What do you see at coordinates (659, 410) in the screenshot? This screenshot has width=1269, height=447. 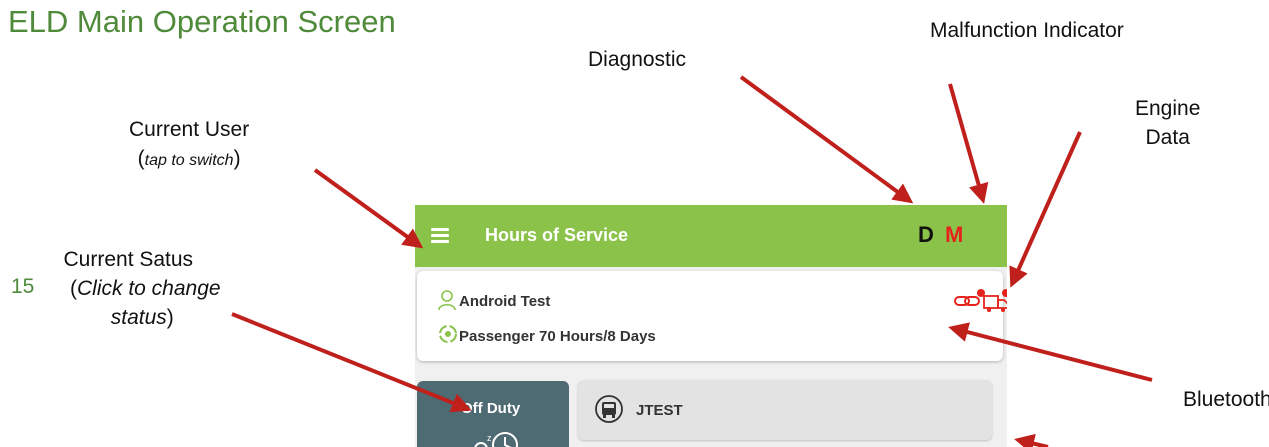 I see `vehicle-name: JTEST` at bounding box center [659, 410].